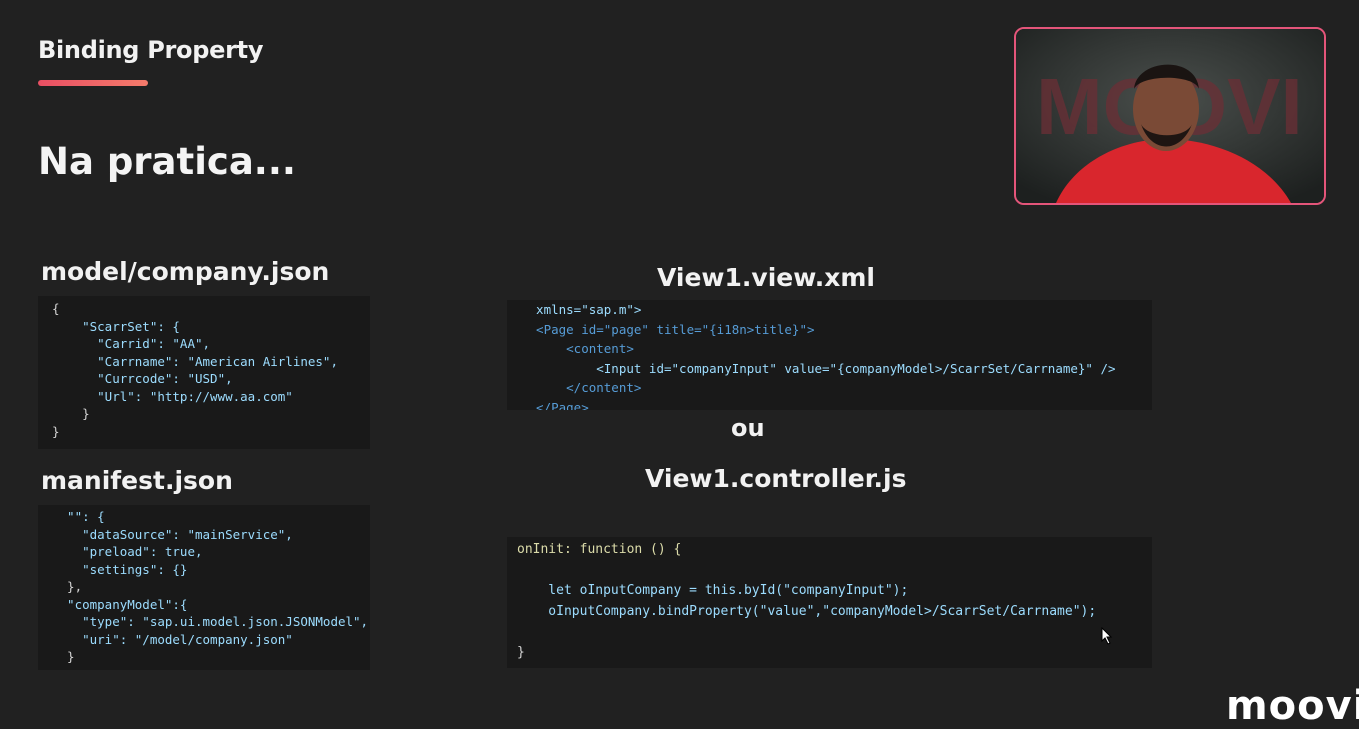  Describe the element at coordinates (120, 569) in the screenshot. I see `code-line: "settings": {}` at that location.